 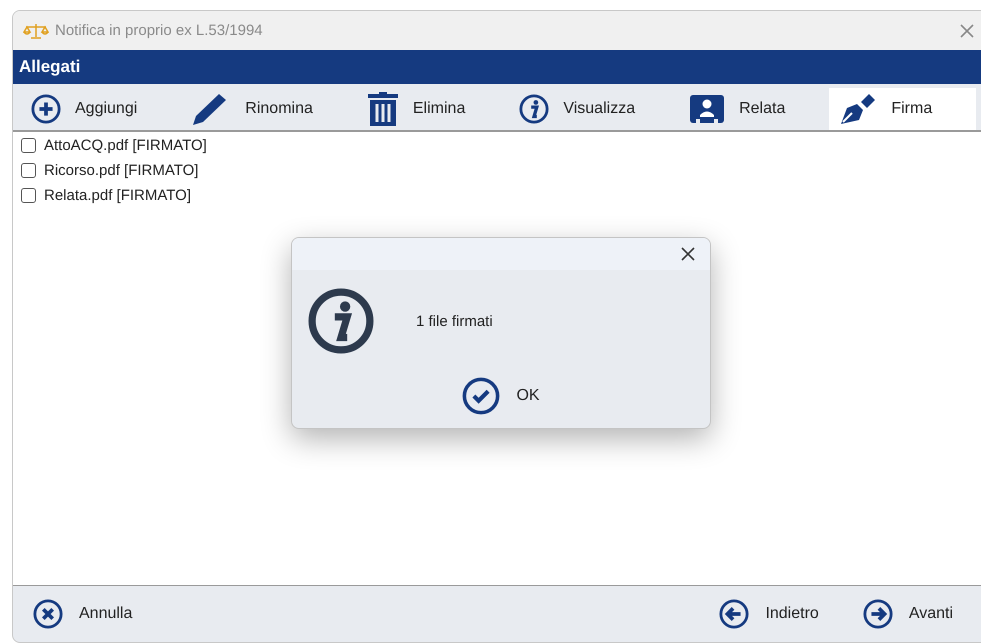 What do you see at coordinates (594, 109) in the screenshot?
I see `toolbar-button: Visualizza` at bounding box center [594, 109].